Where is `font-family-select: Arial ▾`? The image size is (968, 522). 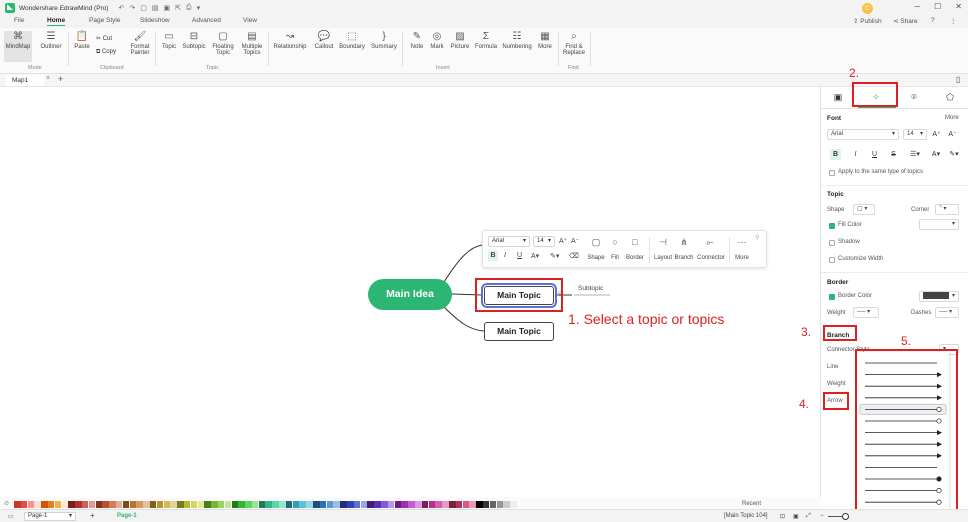
font-family-select: Arial ▾ is located at coordinates (509, 241).